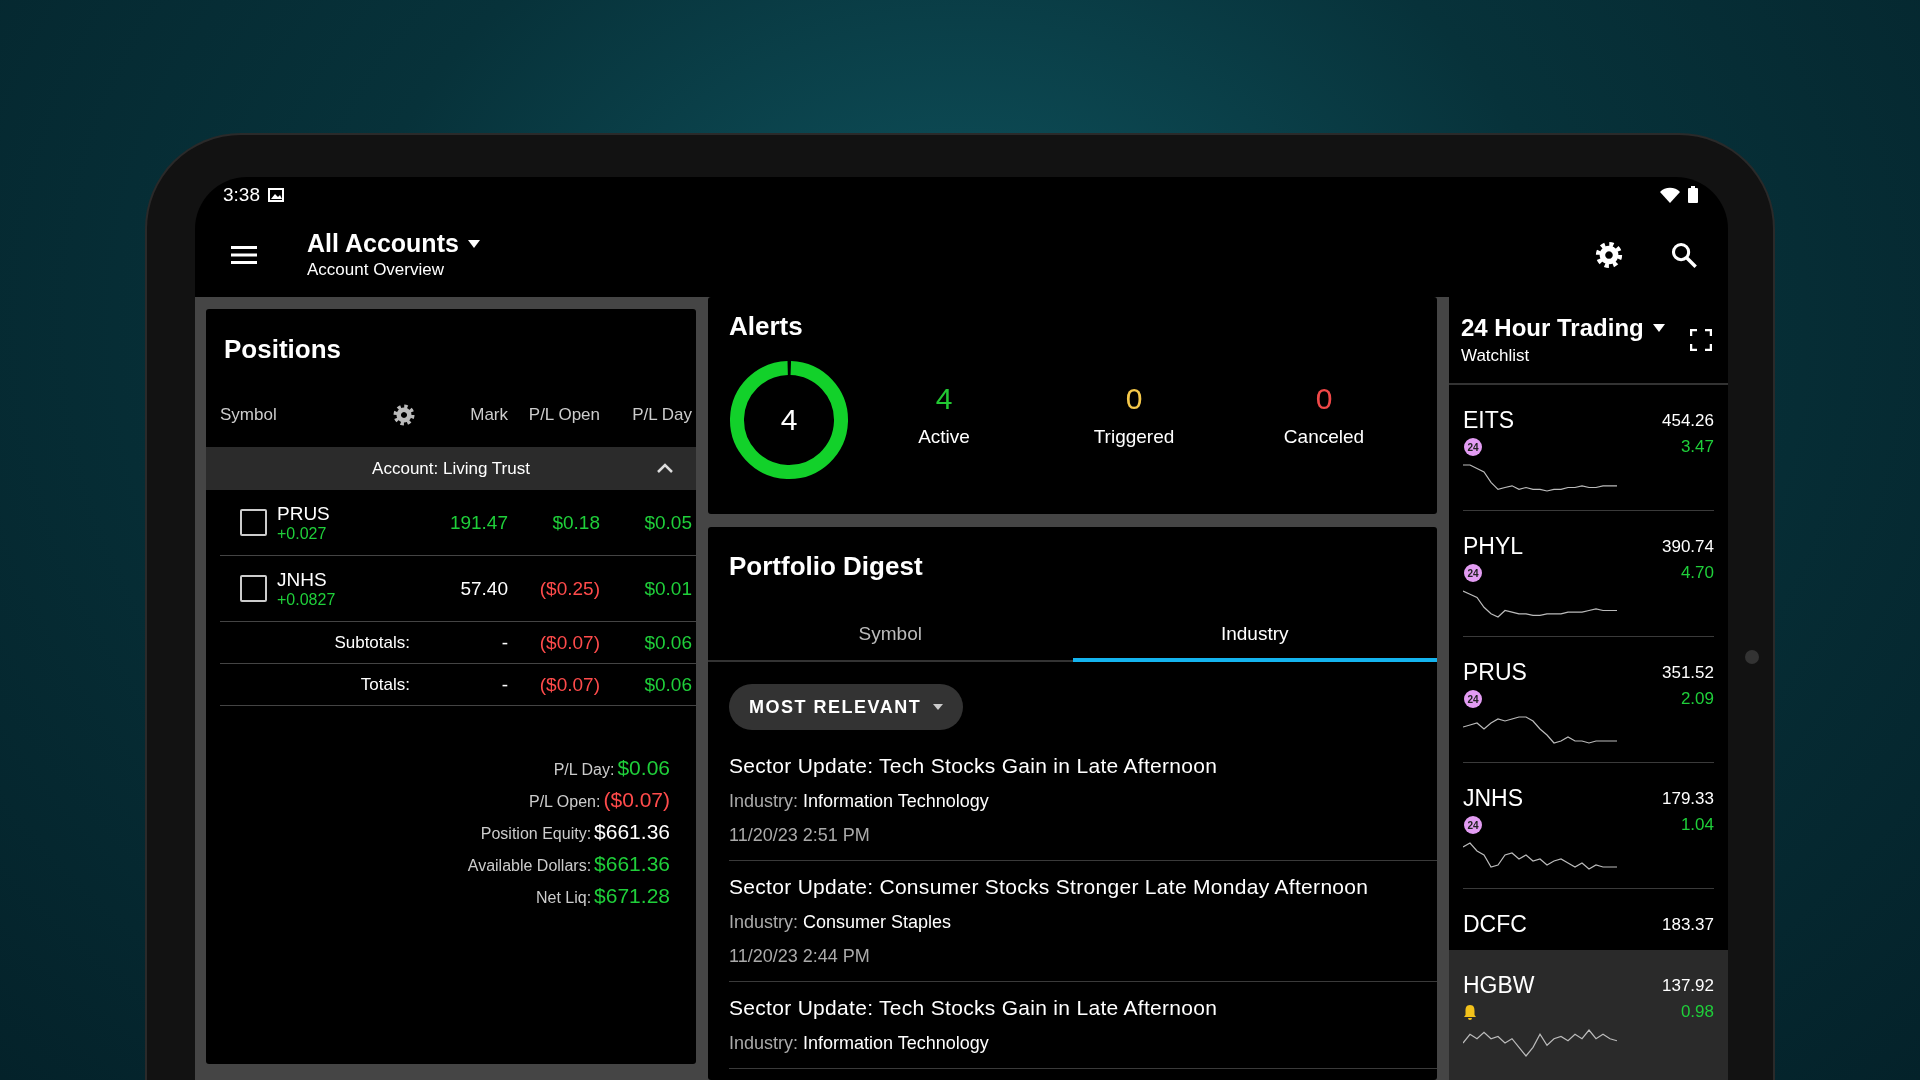 The height and width of the screenshot is (1080, 1920). What do you see at coordinates (1684, 254) in the screenshot?
I see `search-icon` at bounding box center [1684, 254].